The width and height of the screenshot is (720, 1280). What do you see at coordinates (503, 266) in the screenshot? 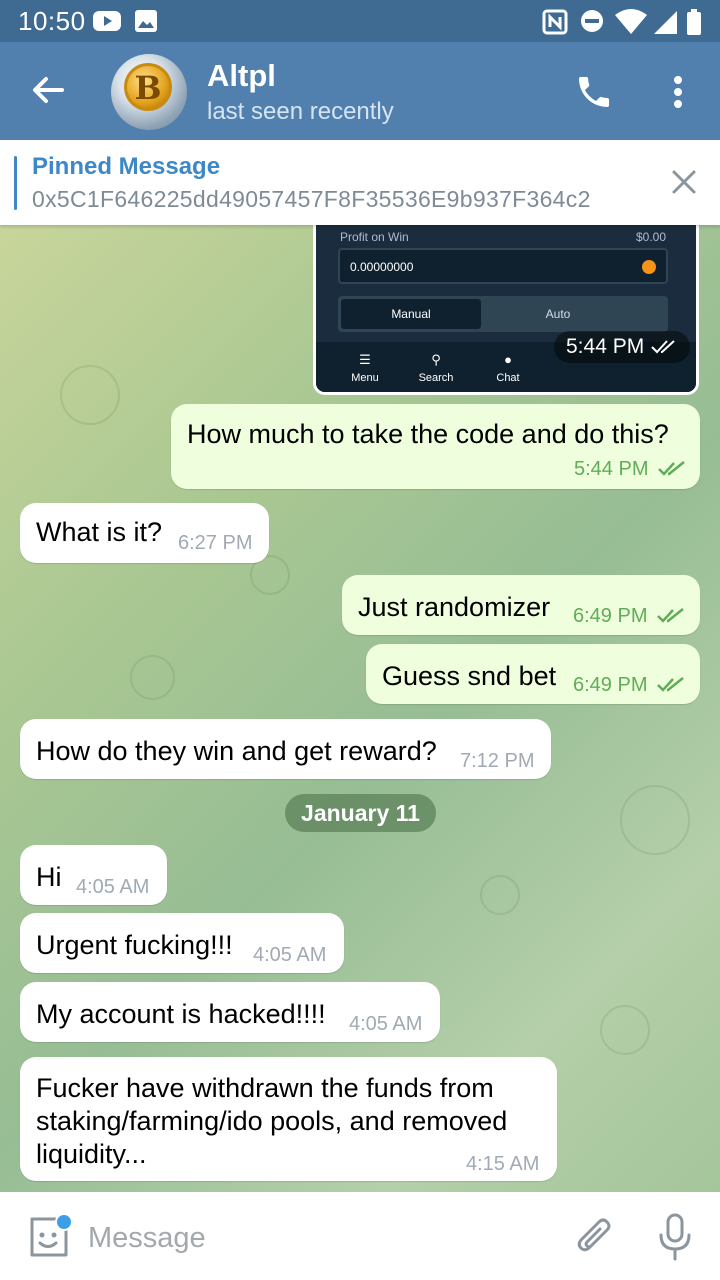
I see `screenshot-input: 0.00000000` at bounding box center [503, 266].